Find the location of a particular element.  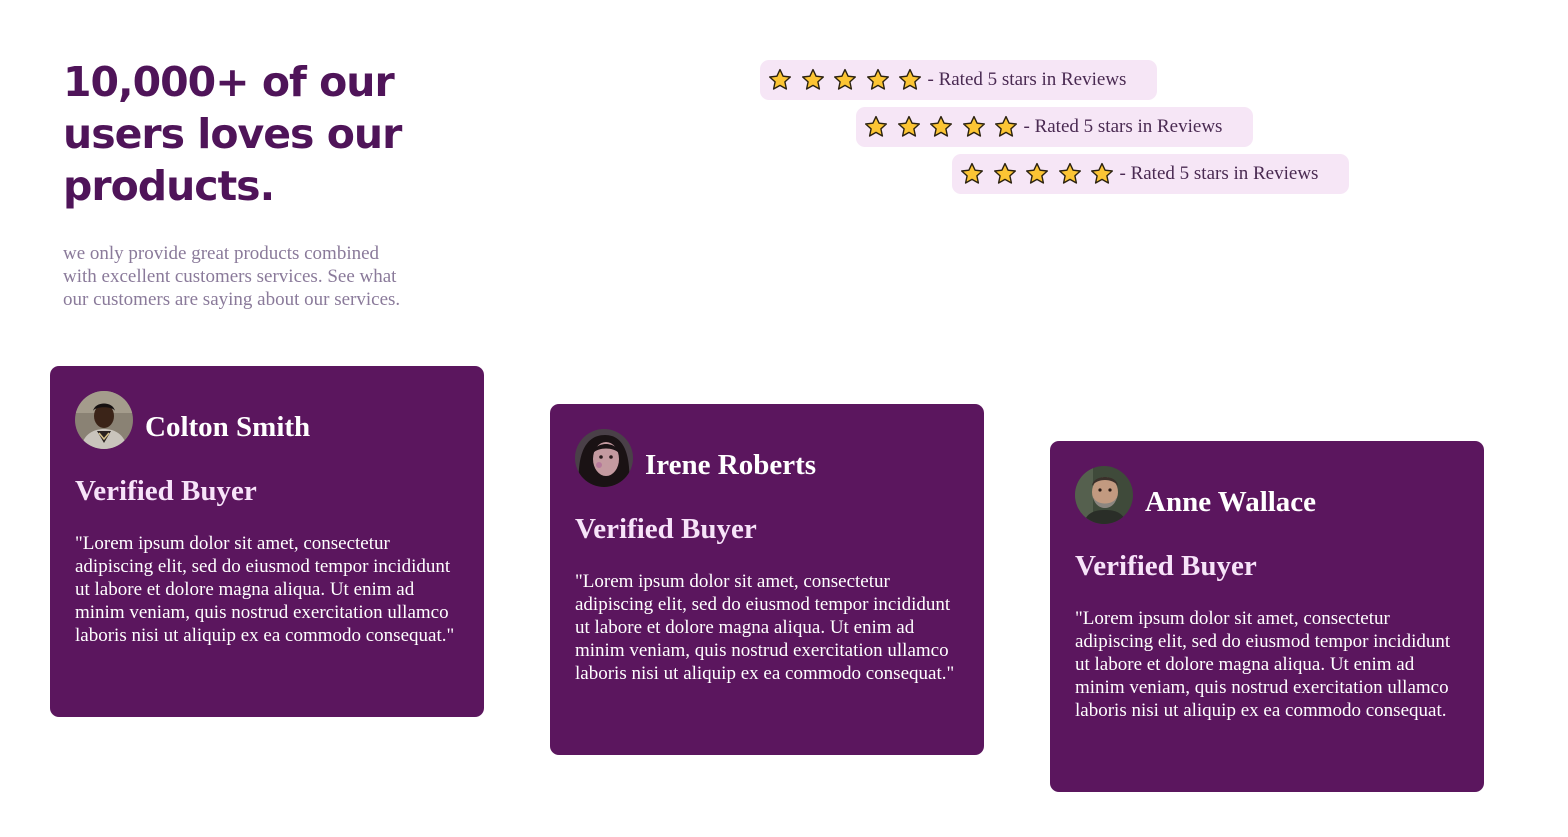

reviewer-name: Irene Roberts is located at coordinates (731, 464).